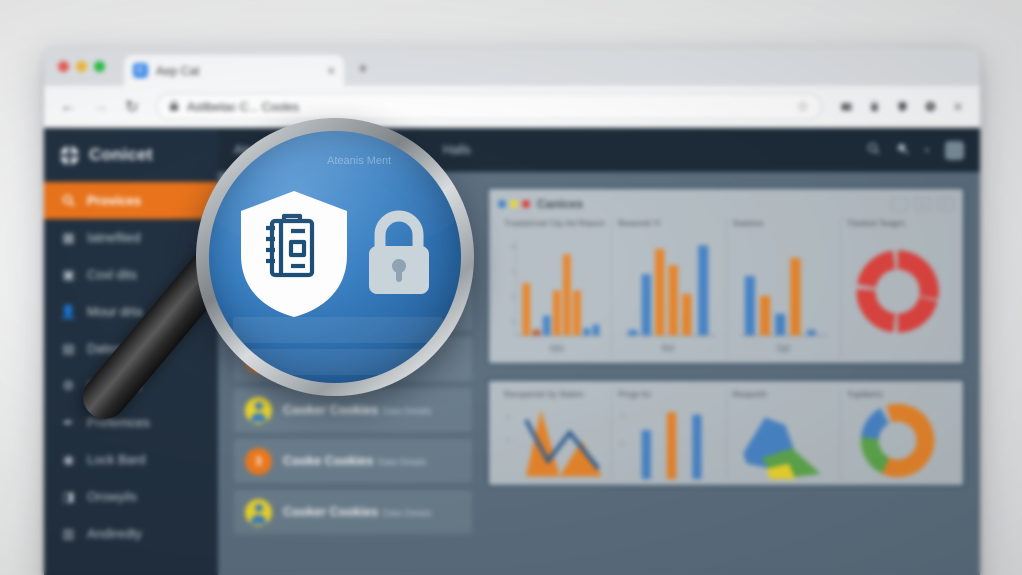 The height and width of the screenshot is (575, 1022). What do you see at coordinates (234, 70) in the screenshot?
I see `browser-tab: C Aep Cat ×` at bounding box center [234, 70].